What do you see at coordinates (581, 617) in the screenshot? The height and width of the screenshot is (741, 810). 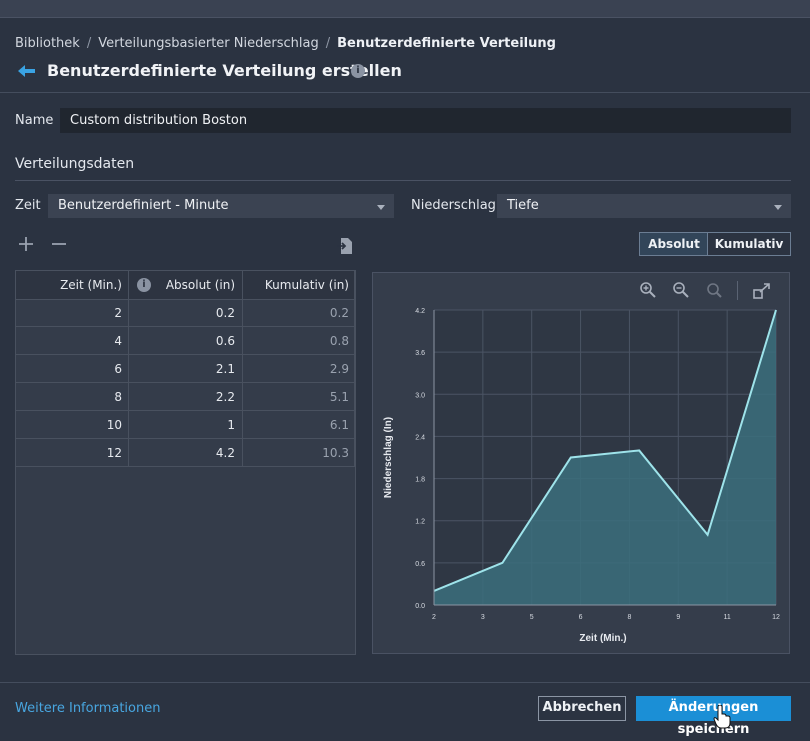 I see `x-tick-label: 6` at bounding box center [581, 617].